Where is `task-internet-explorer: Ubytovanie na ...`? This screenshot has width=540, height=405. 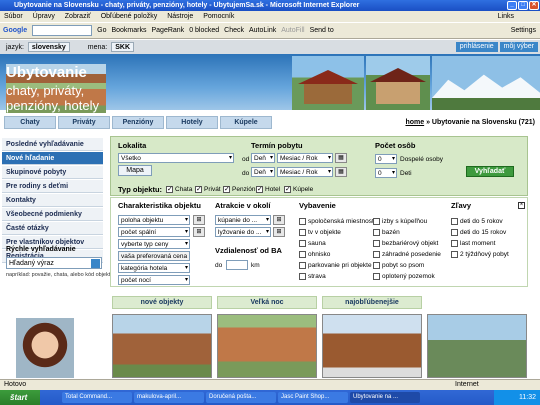
task-internet-explorer: Ubytovanie na ... is located at coordinates (385, 397).